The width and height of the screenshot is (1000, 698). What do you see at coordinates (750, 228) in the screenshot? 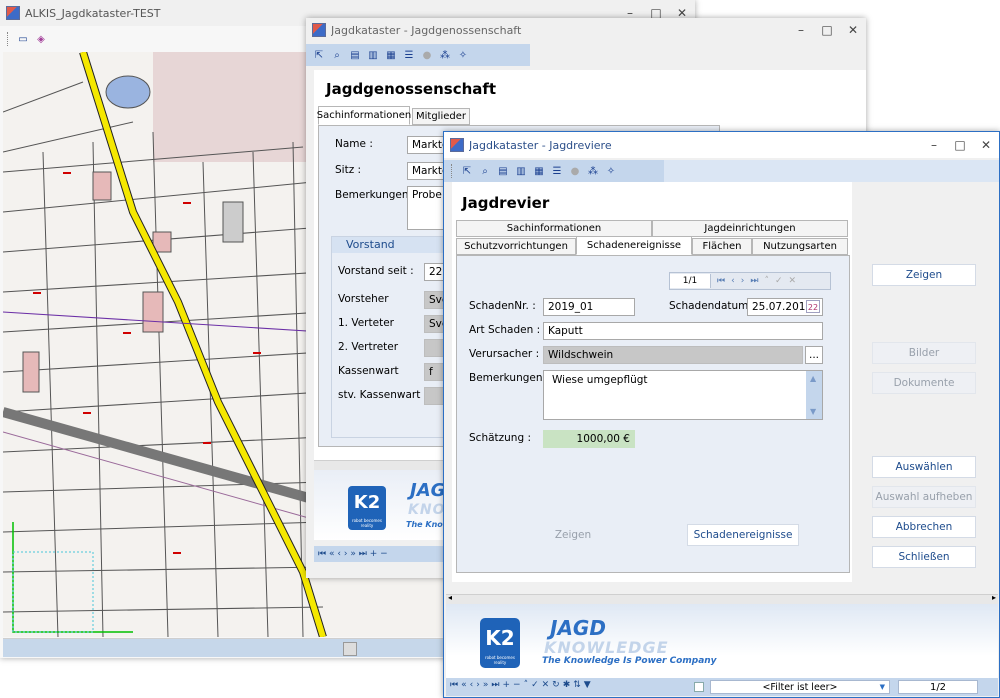
I see `tab-jagdeinrichtungen: Jagdeinrichtungen` at bounding box center [750, 228].